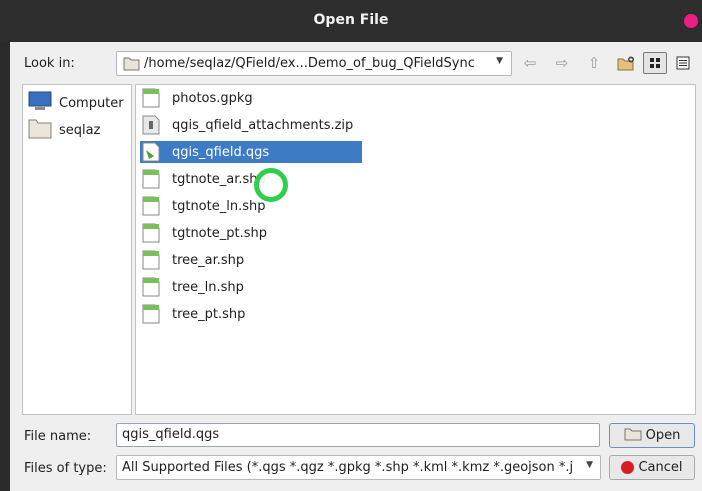 The image size is (702, 491). I want to click on list-view-icon, so click(655, 63).